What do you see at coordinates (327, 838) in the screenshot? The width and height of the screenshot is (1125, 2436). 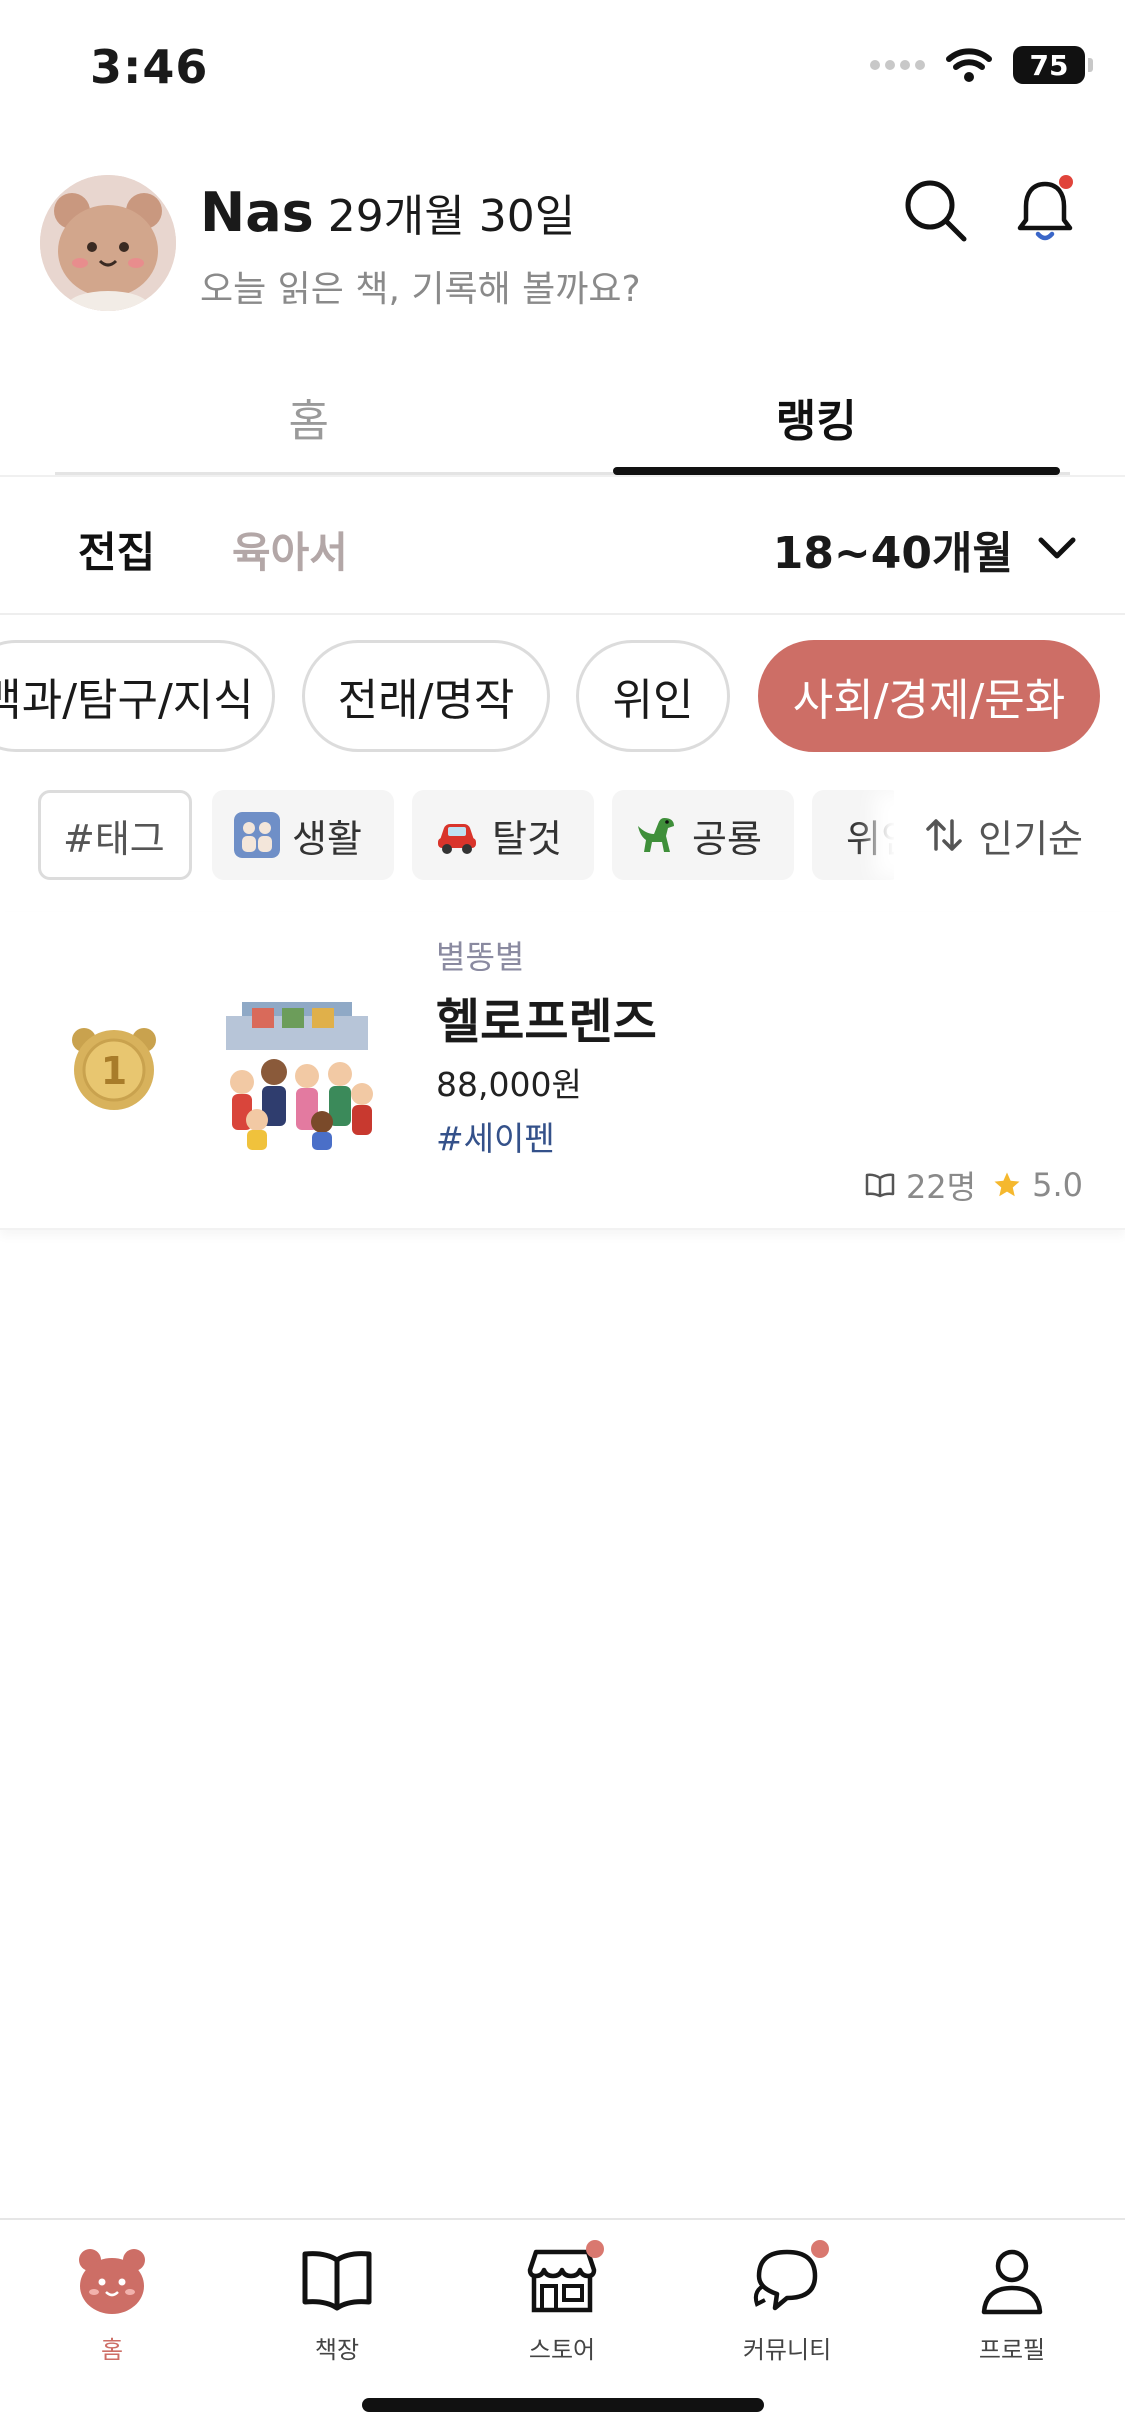 I see `tag-label: 생활` at bounding box center [327, 838].